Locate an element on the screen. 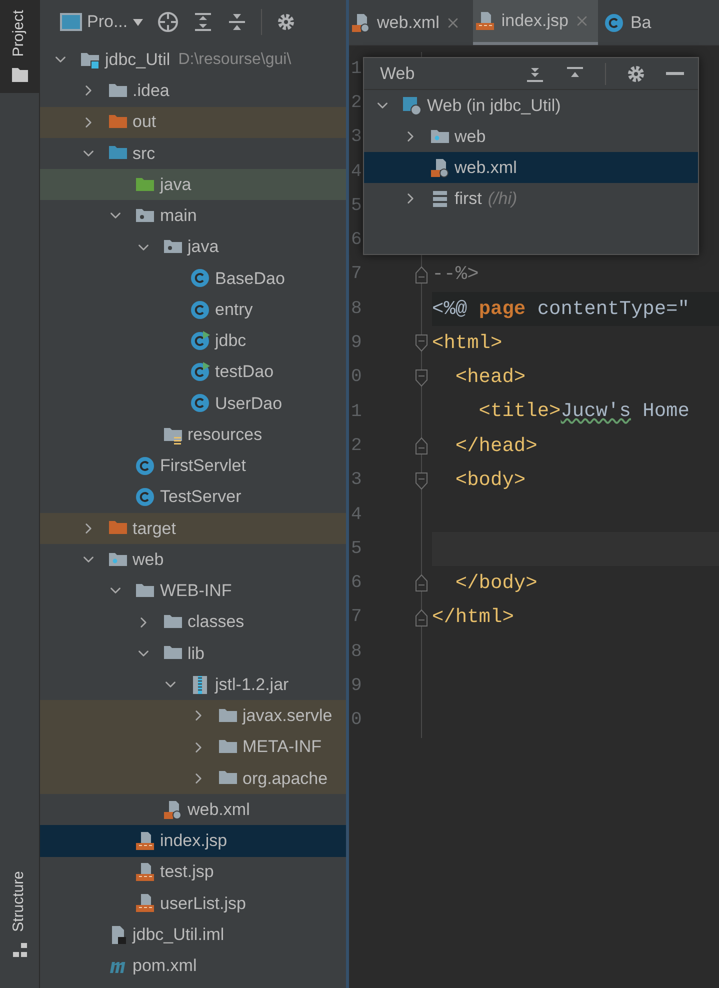 Image resolution: width=719 pixels, height=988 pixels. archive-icon is located at coordinates (200, 684).